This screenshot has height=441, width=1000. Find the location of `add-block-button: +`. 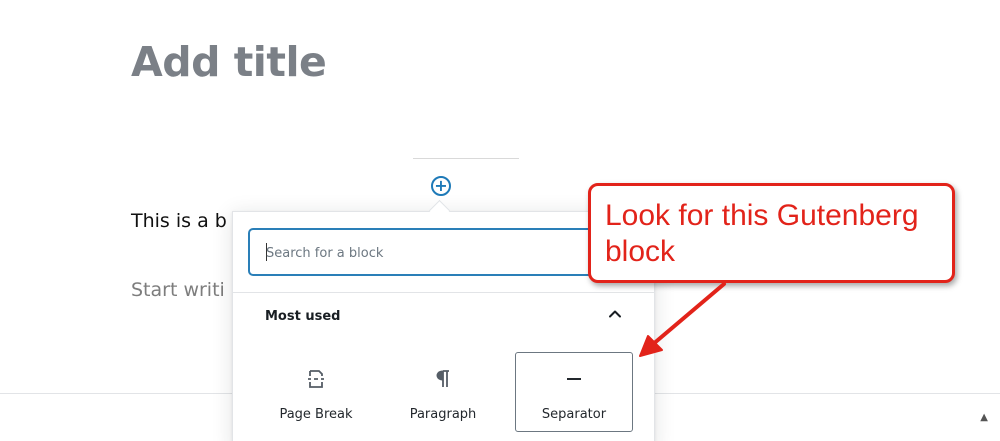

add-block-button: + is located at coordinates (441, 186).